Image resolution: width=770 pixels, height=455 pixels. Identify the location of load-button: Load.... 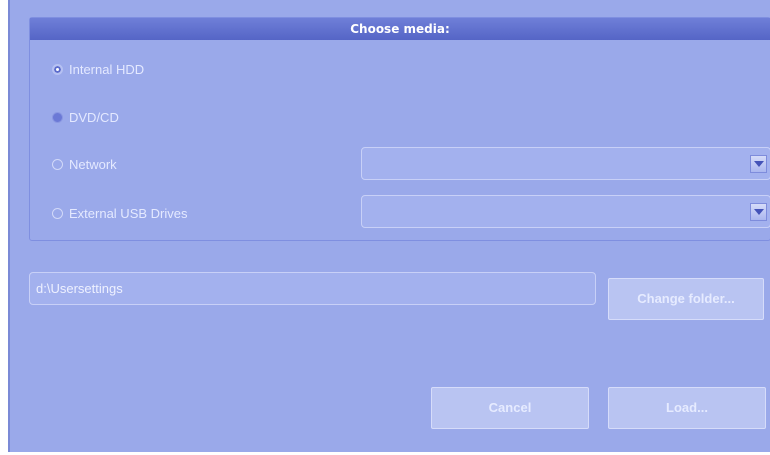
(687, 408).